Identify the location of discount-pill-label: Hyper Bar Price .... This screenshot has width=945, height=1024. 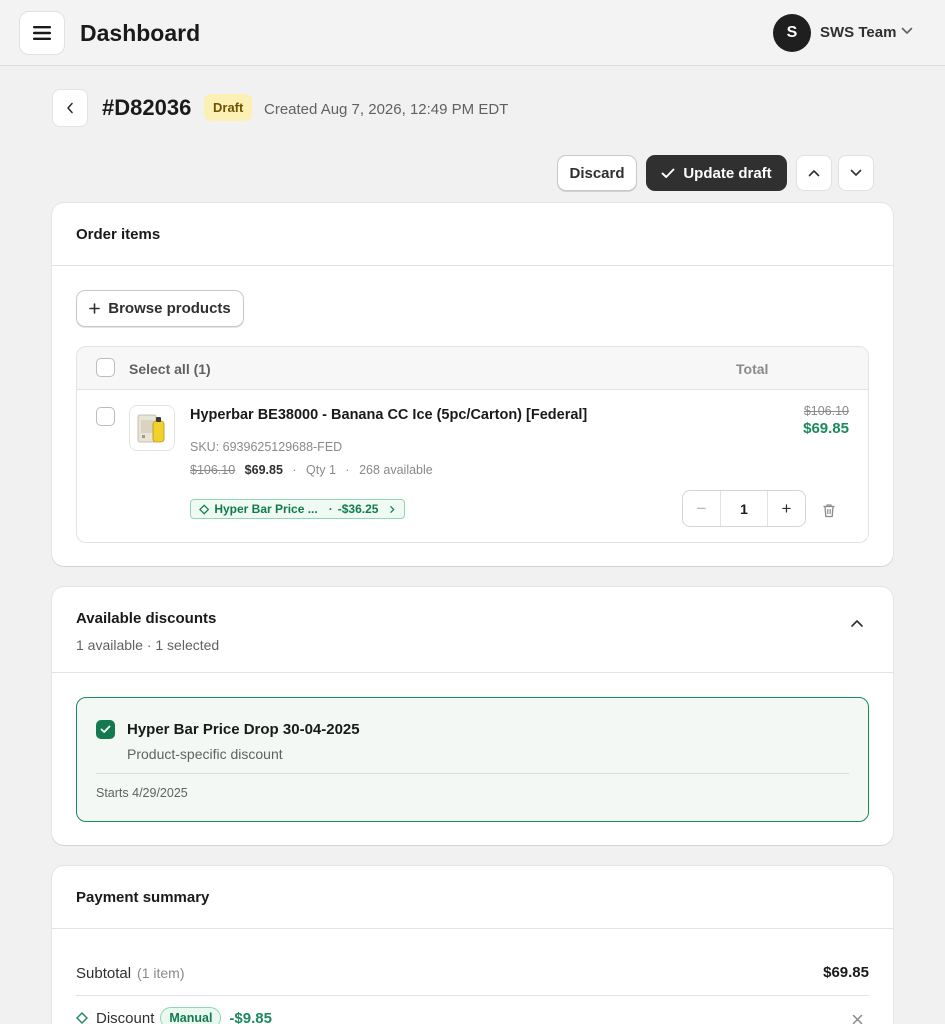
(266, 509).